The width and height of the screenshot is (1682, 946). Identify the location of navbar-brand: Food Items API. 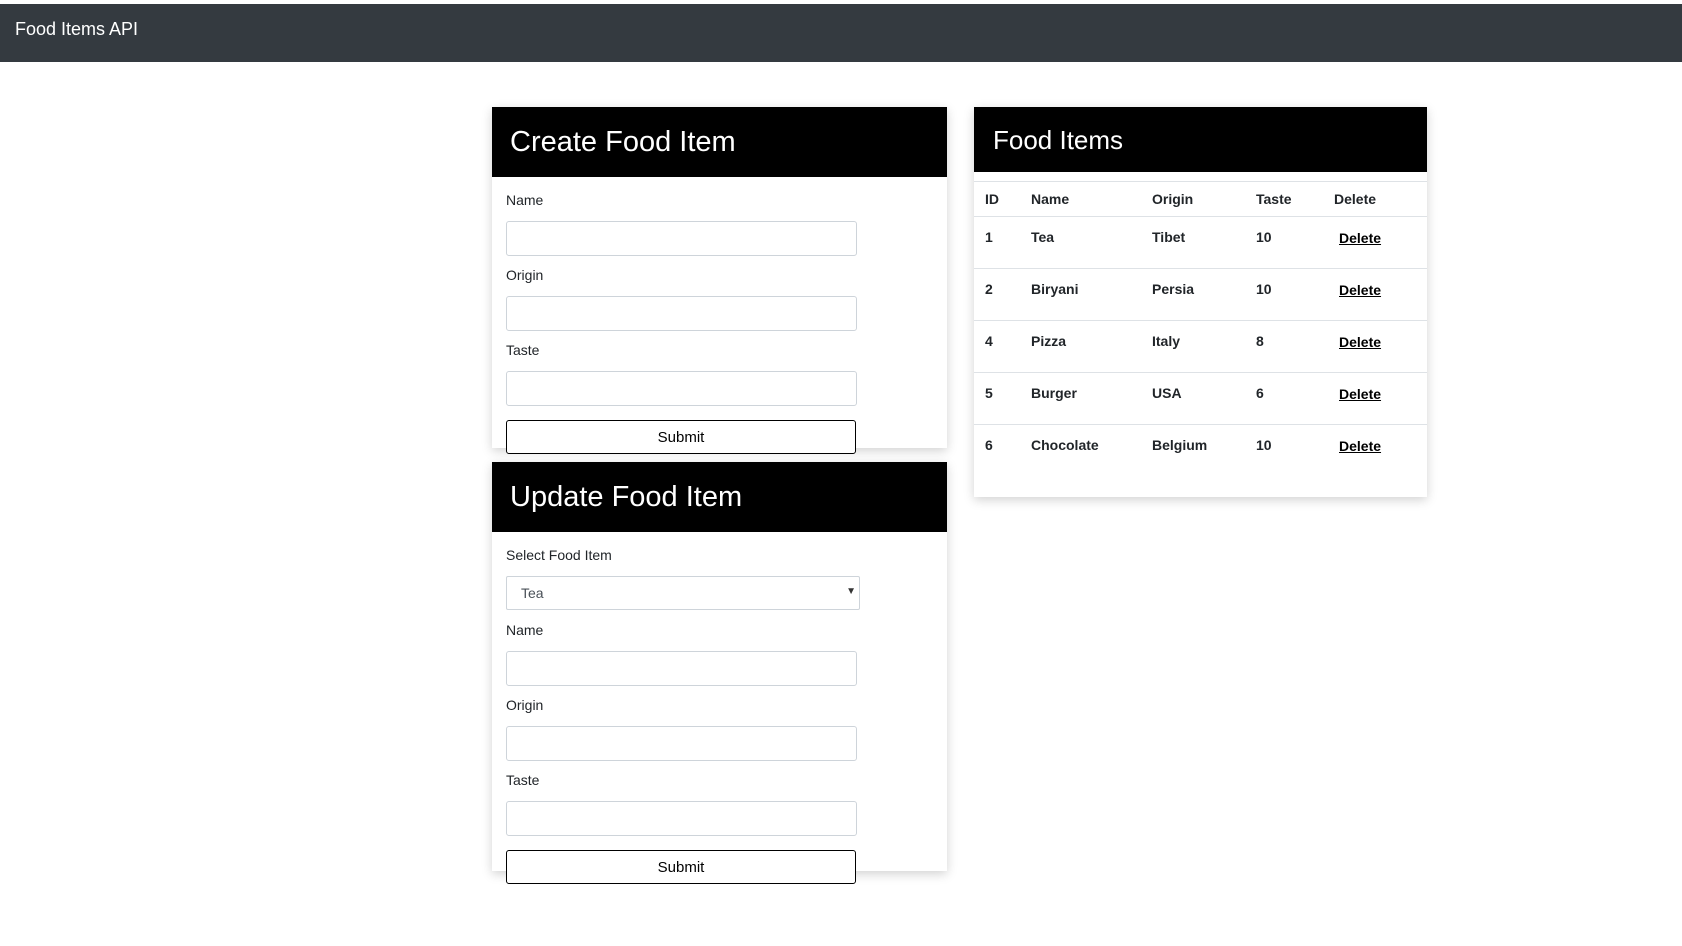
(76, 29).